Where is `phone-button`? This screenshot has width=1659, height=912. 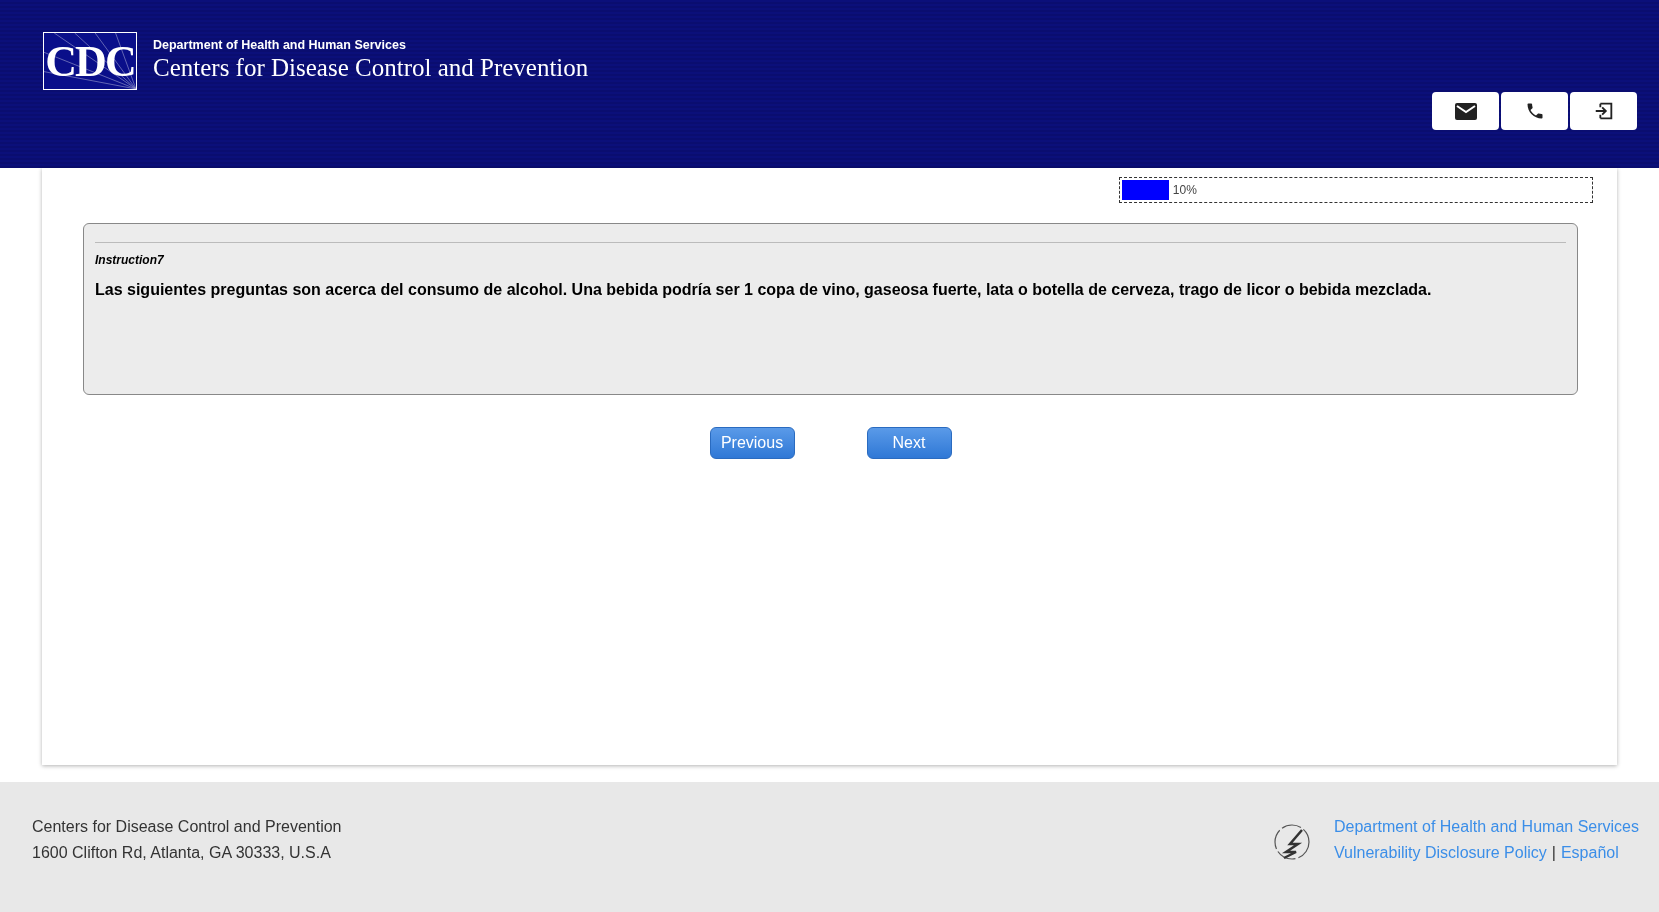 phone-button is located at coordinates (1534, 111).